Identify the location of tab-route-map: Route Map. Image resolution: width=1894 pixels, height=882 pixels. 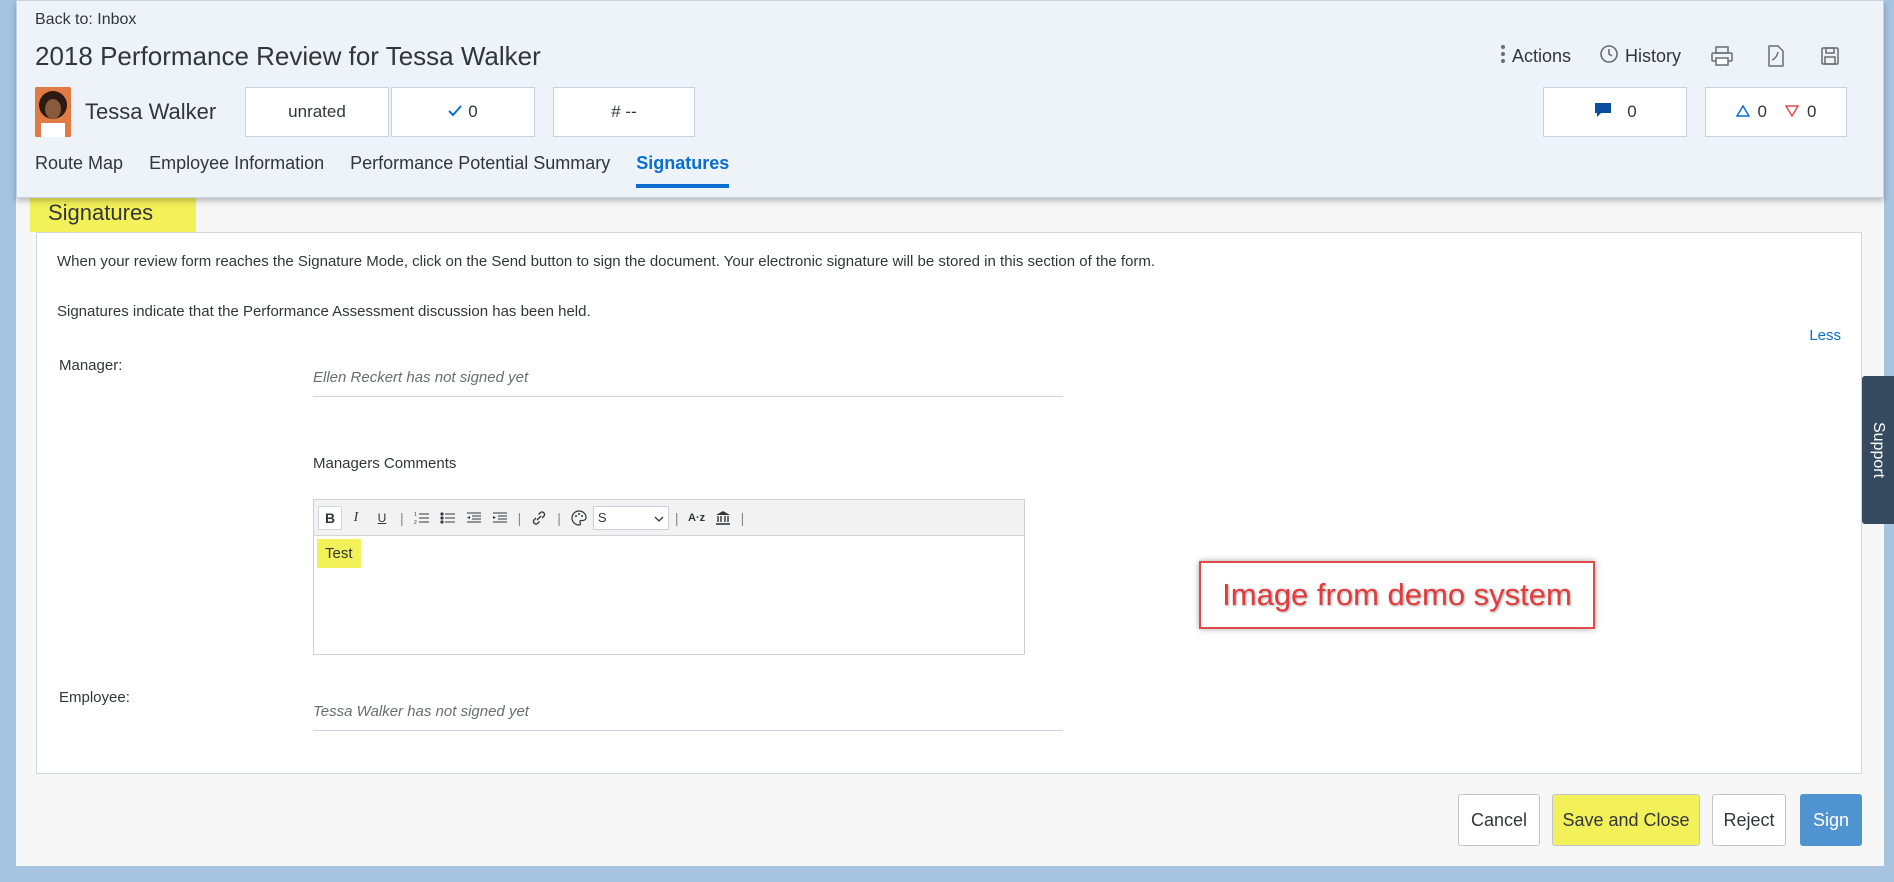
(79, 170).